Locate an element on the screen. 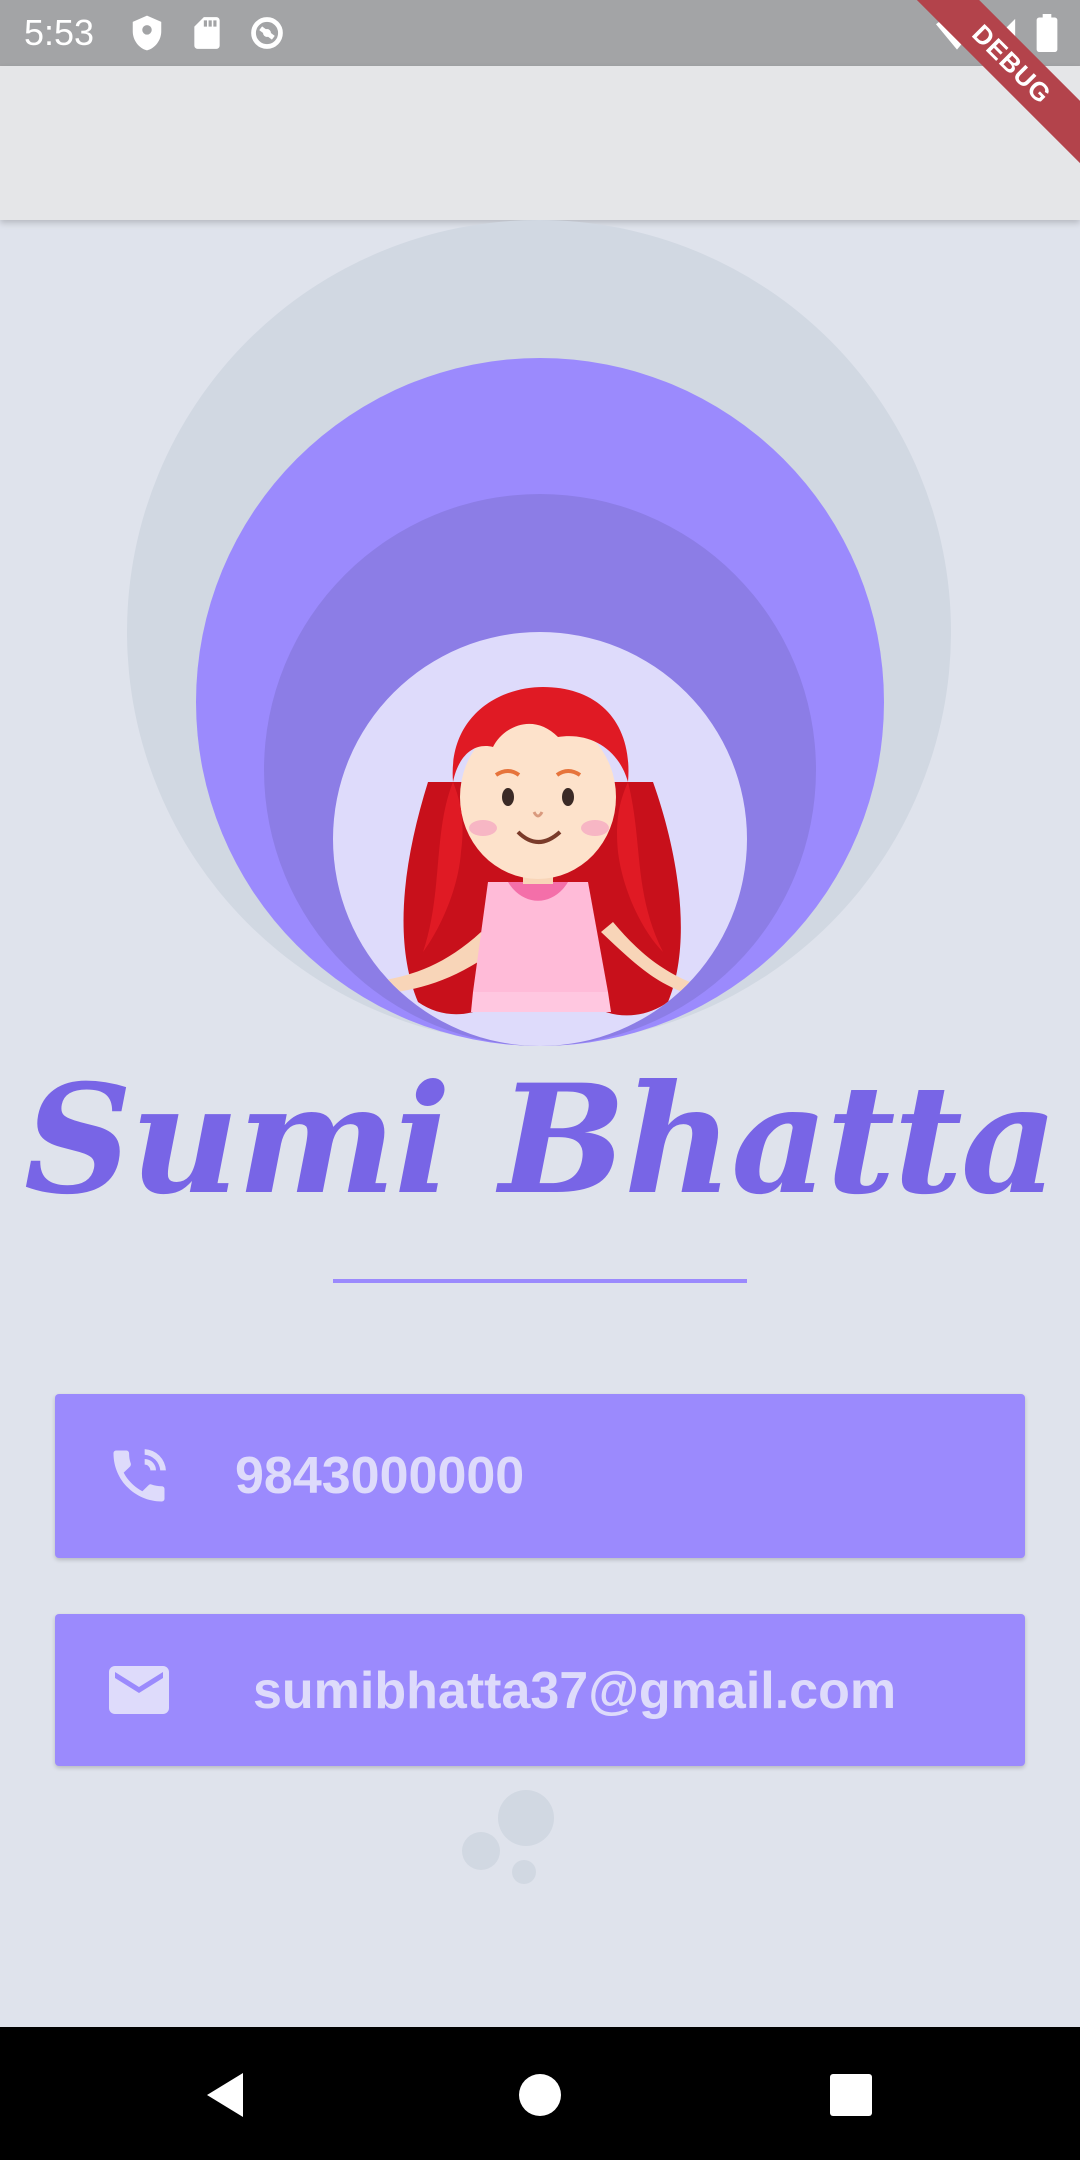 Image resolution: width=1080 pixels, height=2160 pixels. sync-icon is located at coordinates (267, 33).